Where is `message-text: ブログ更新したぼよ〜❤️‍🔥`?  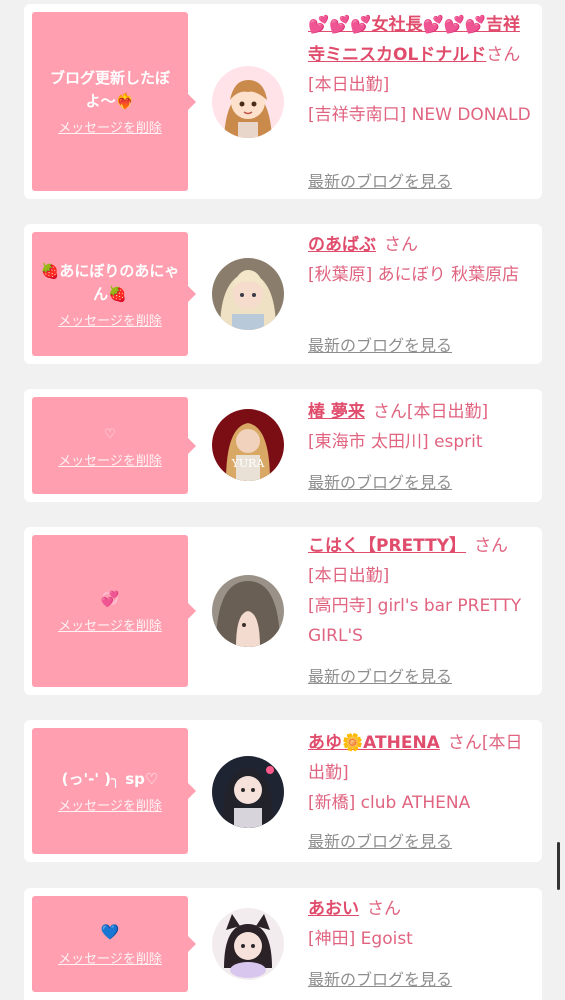 message-text: ブログ更新したぼよ〜❤️‍🔥 is located at coordinates (109, 89).